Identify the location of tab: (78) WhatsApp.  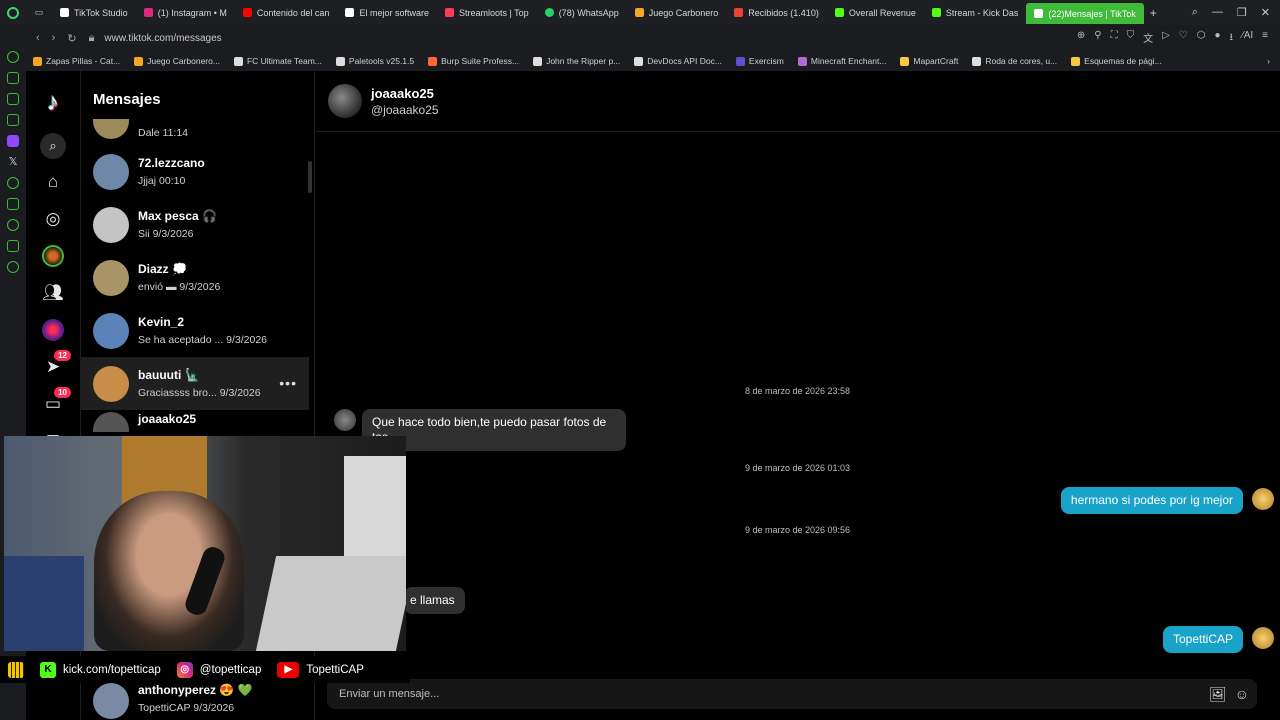
(582, 12).